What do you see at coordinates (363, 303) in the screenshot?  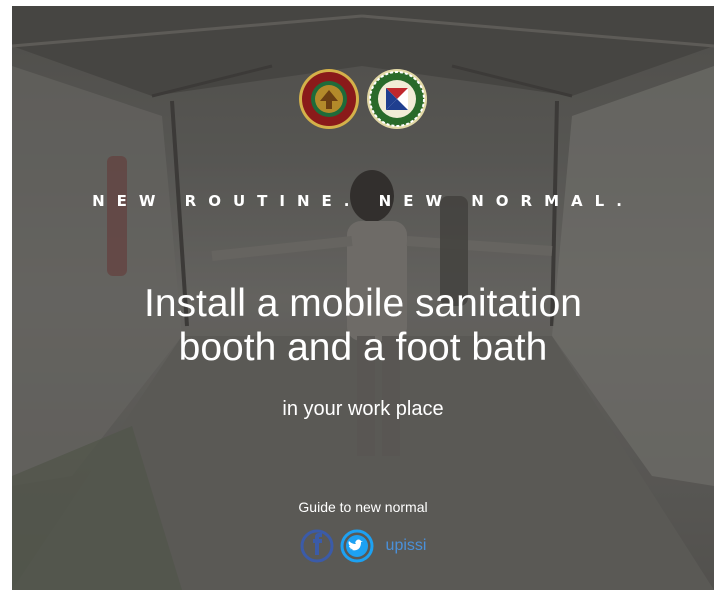 I see `headline-line-1: Install a mobile sanitation` at bounding box center [363, 303].